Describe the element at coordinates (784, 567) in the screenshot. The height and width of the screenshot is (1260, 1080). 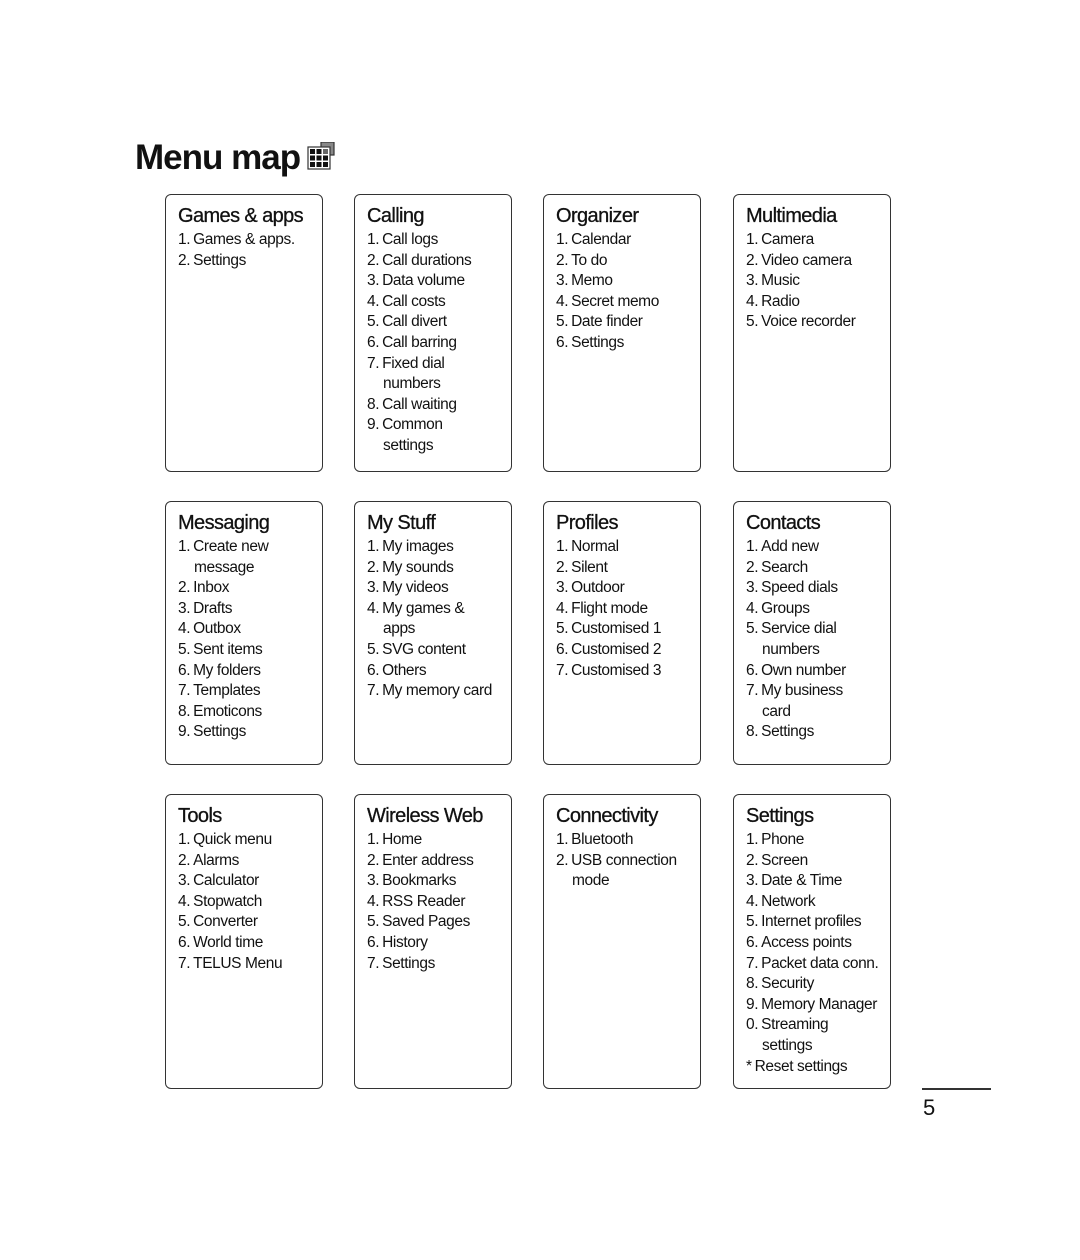
I see `item-label: Search` at that location.